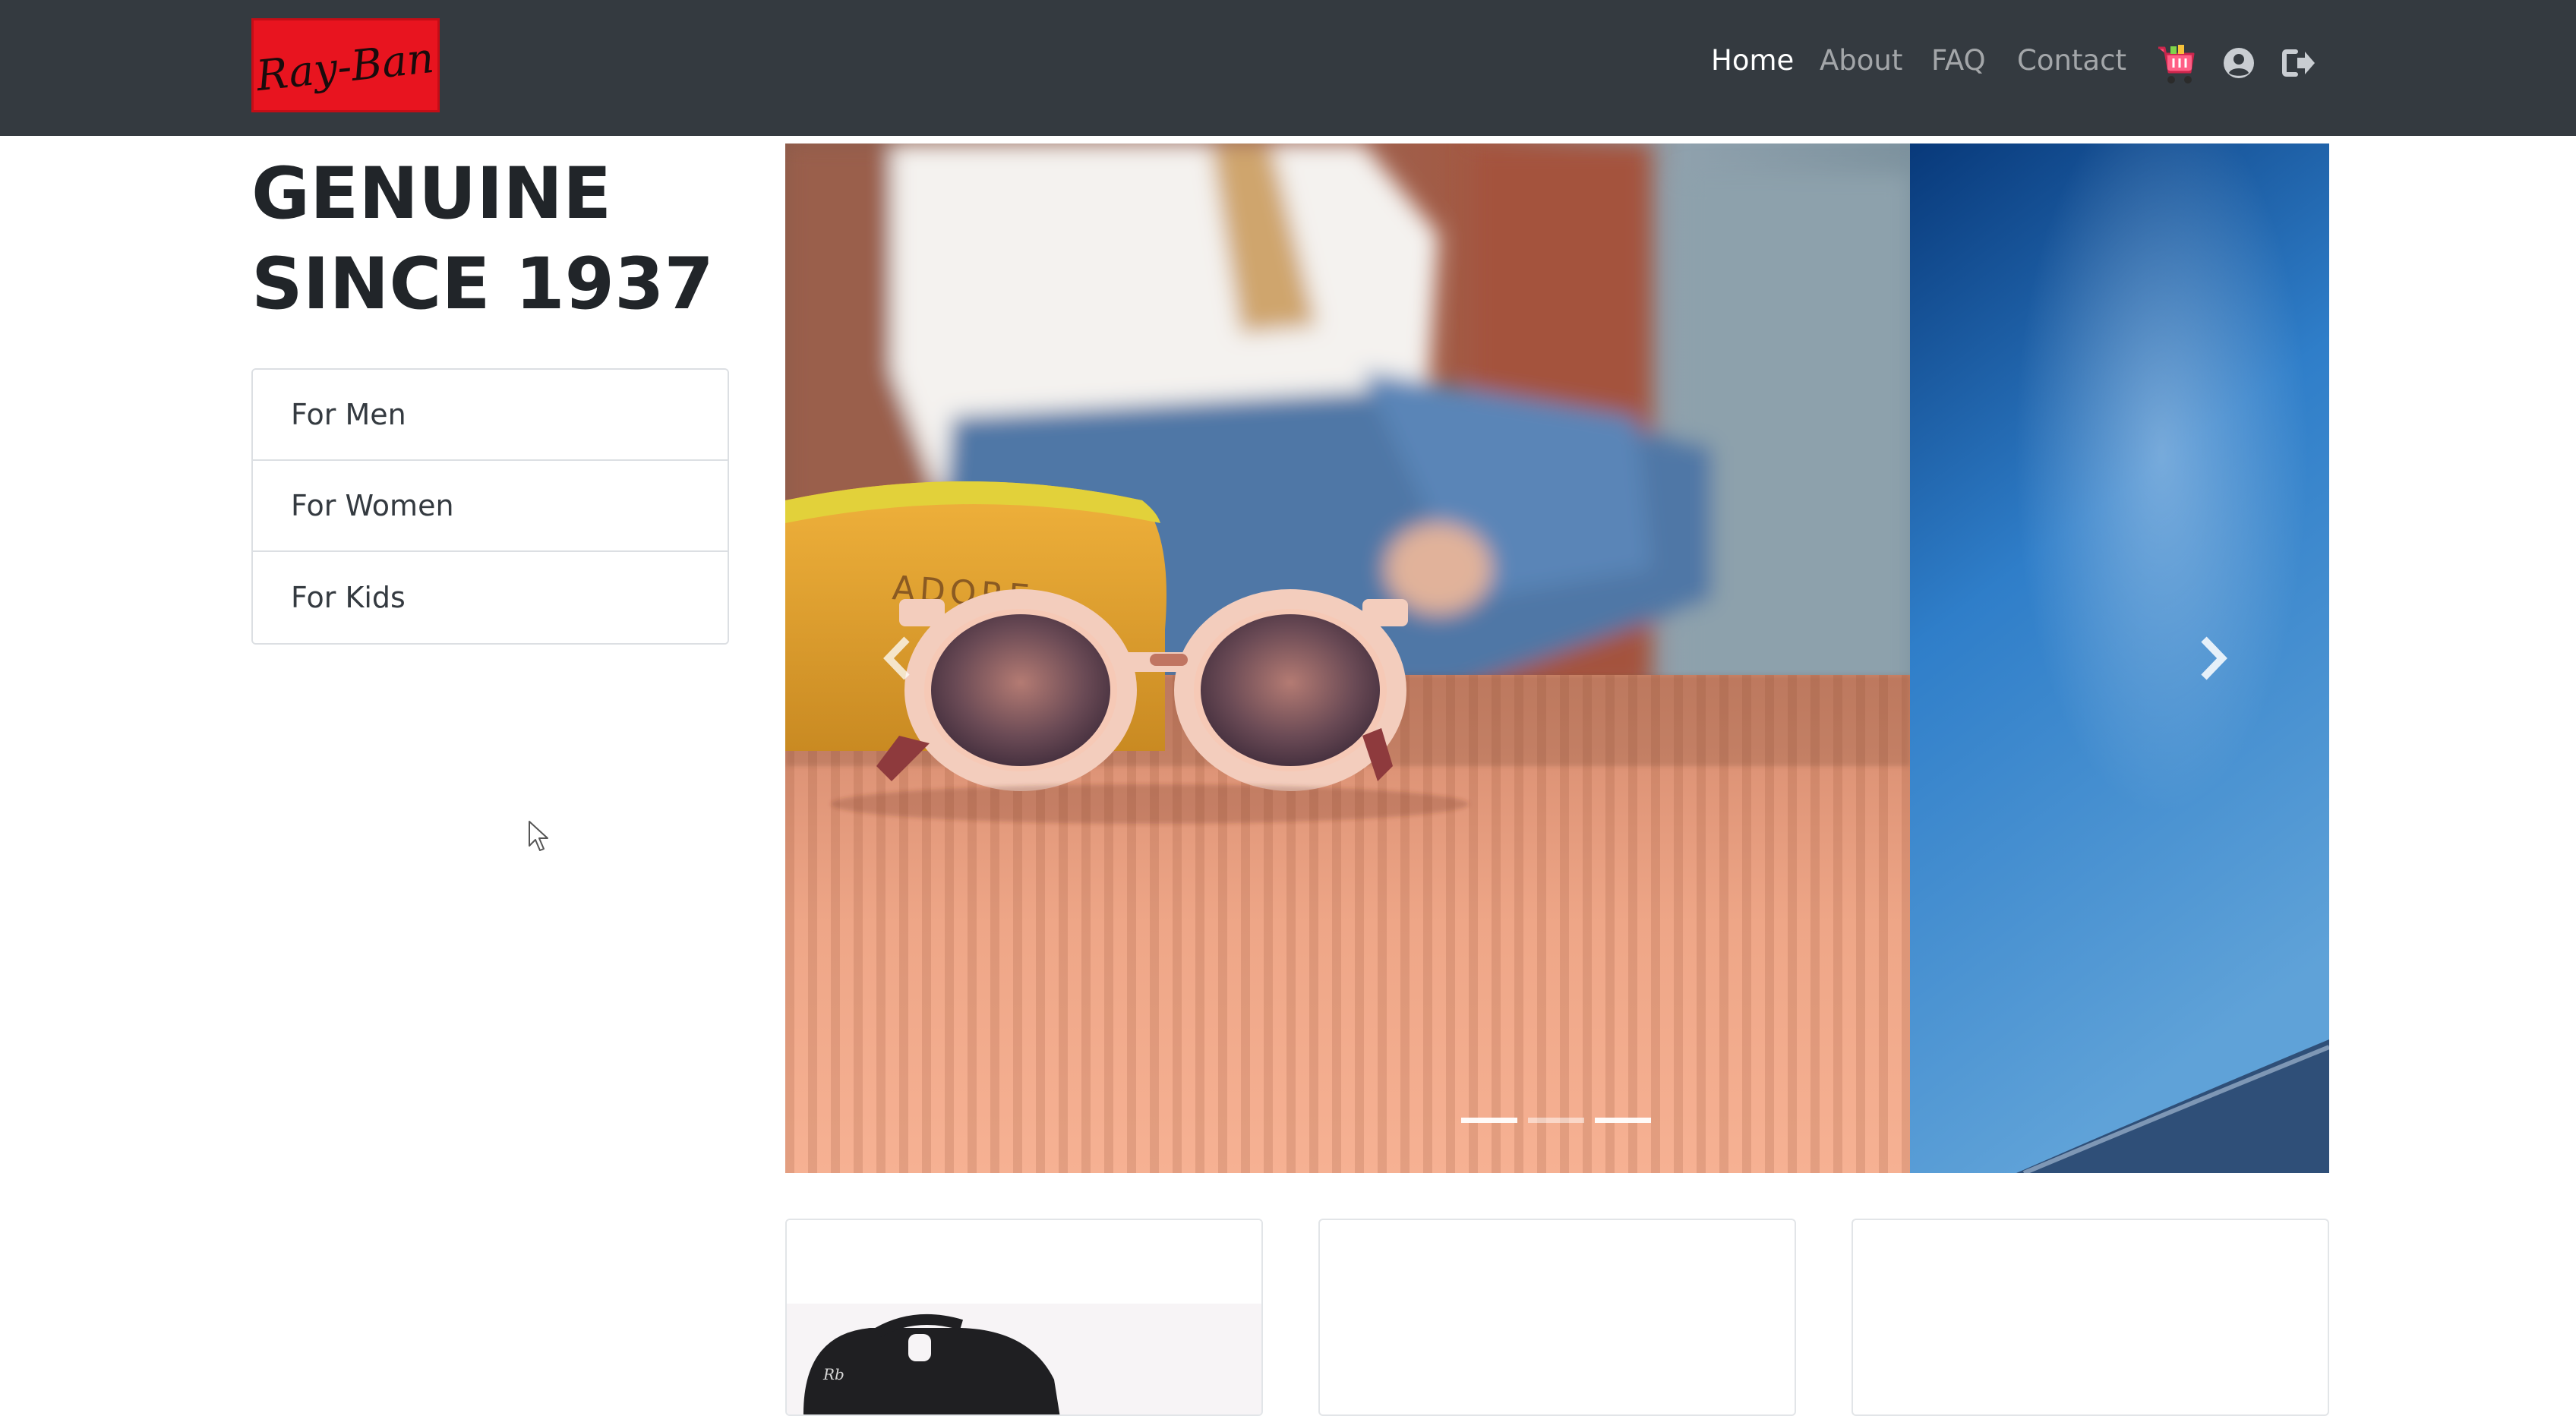 This screenshot has width=2576, height=1416. Describe the element at coordinates (833, 1374) in the screenshot. I see `svg-text: Rb` at that location.